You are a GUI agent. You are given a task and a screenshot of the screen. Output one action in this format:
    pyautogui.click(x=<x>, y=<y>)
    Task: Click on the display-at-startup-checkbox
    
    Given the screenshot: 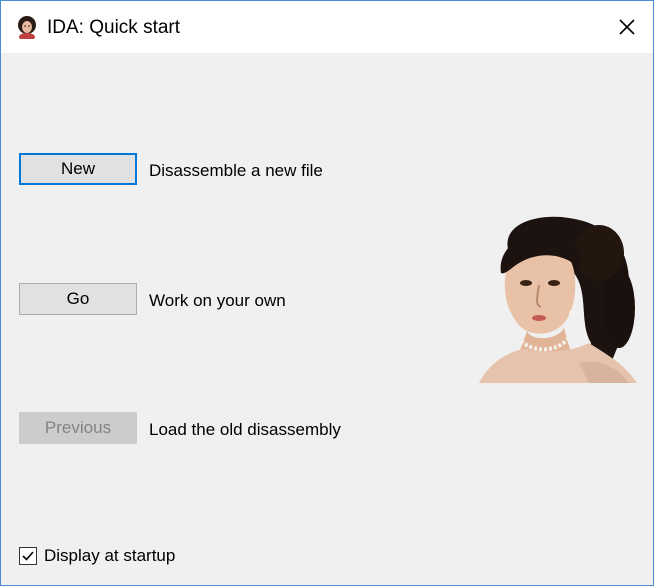 What is the action you would take?
    pyautogui.click(x=28, y=556)
    